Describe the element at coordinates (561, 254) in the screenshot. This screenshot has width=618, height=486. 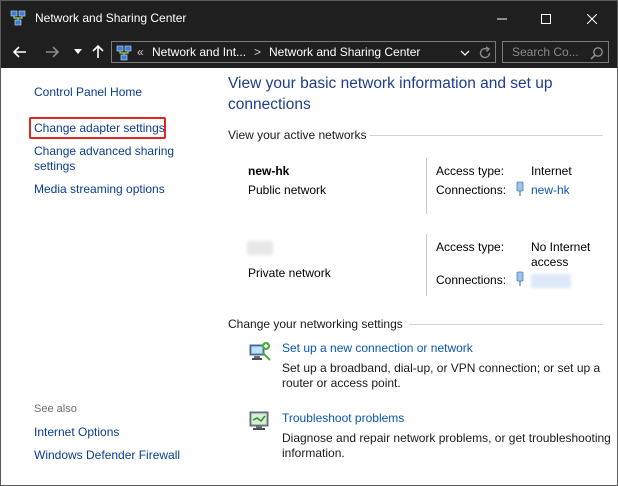
I see `access-type-value: No Internet access` at that location.